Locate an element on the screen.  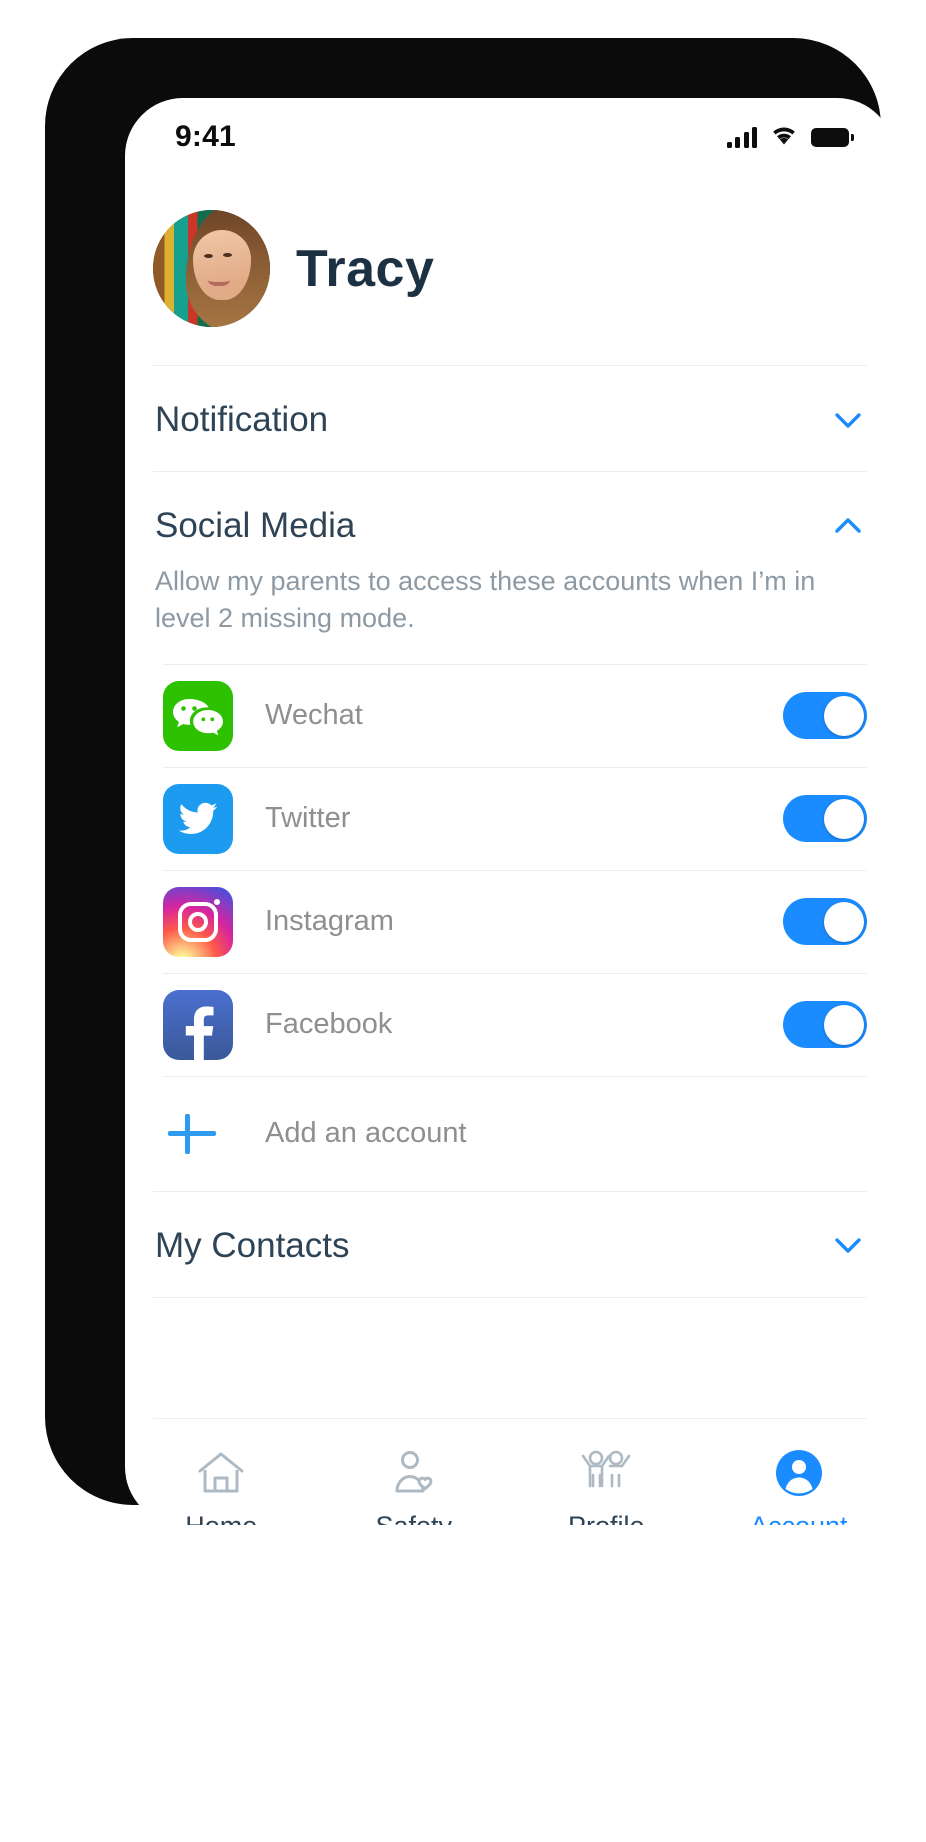
profile-header: Tracy is located at coordinates (510, 270).